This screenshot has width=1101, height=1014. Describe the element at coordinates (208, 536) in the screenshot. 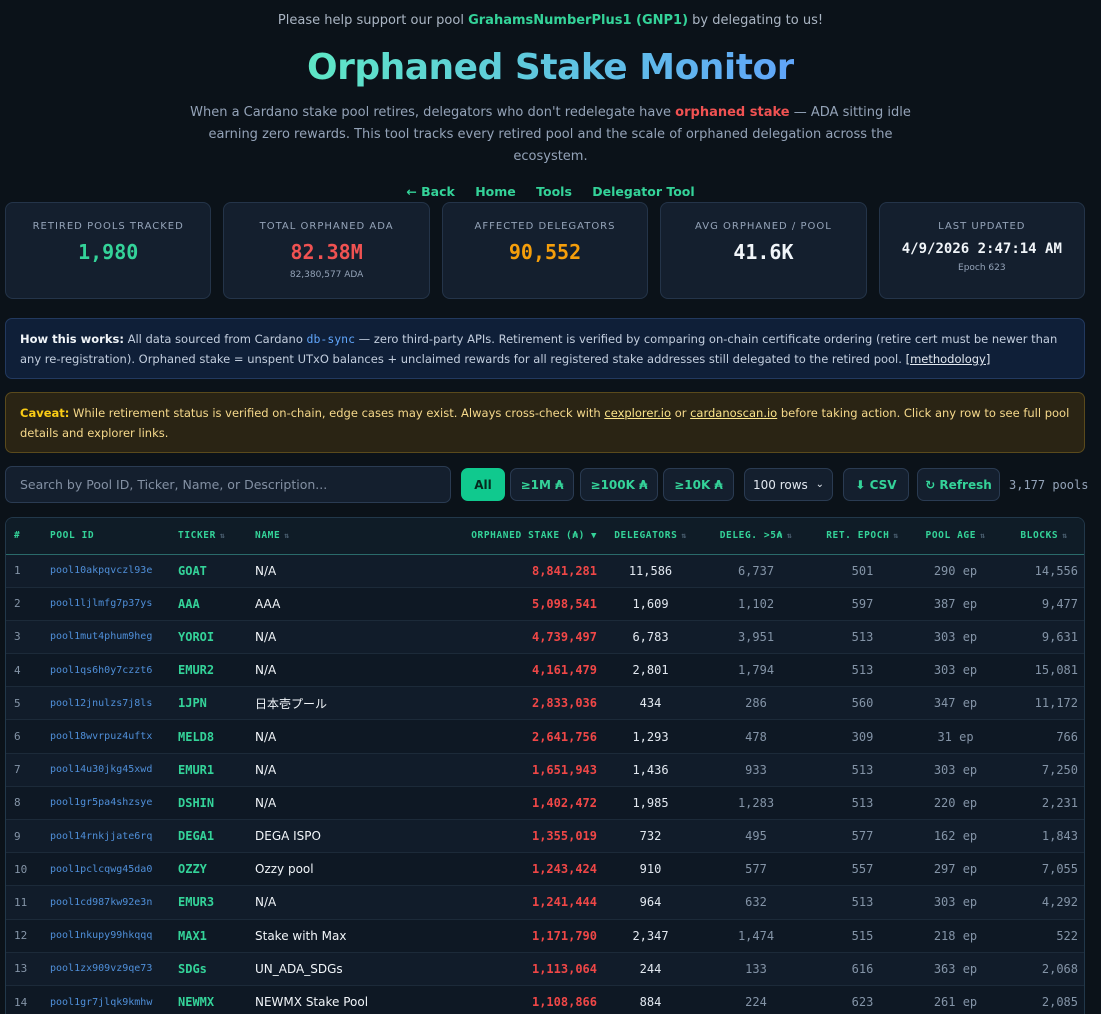

I see `col-header-ticker: TICKER ⇅` at that location.